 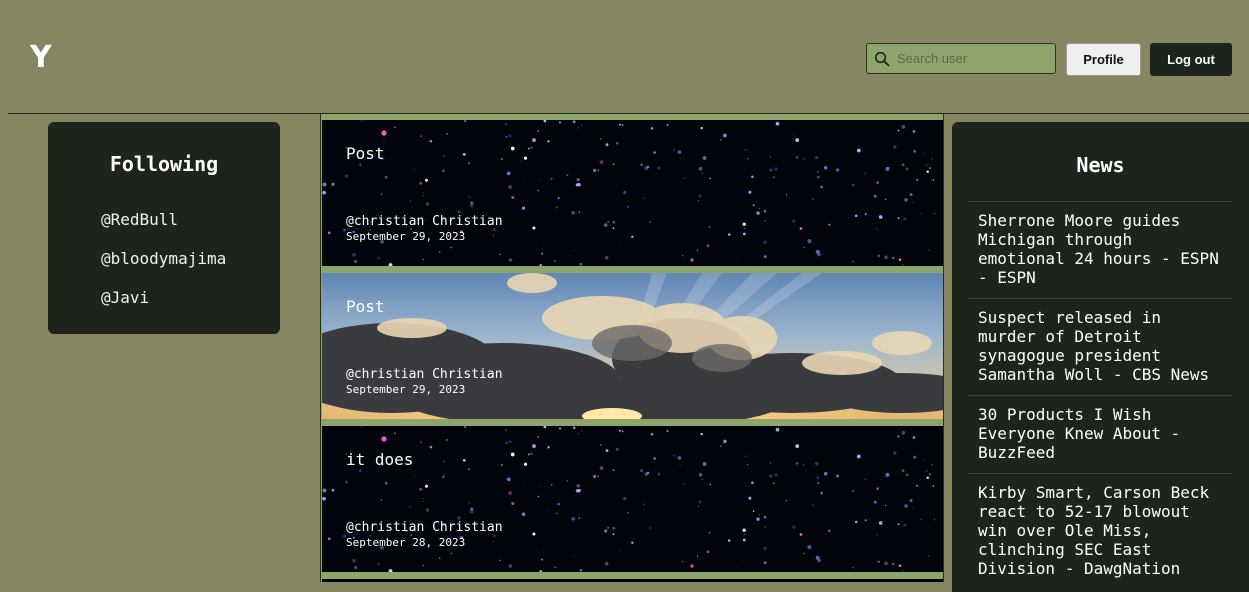 I want to click on following-user-link: @Javi, so click(x=125, y=297).